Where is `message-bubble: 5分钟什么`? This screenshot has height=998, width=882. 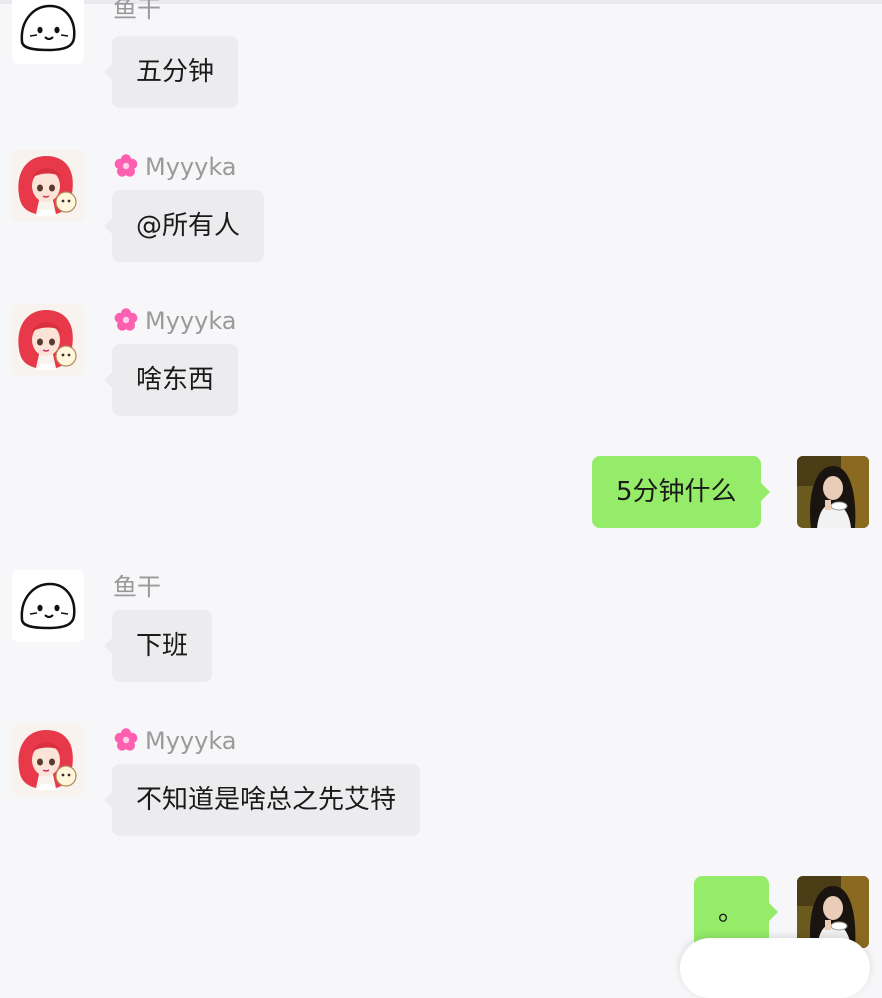
message-bubble: 5分钟什么 is located at coordinates (681, 492).